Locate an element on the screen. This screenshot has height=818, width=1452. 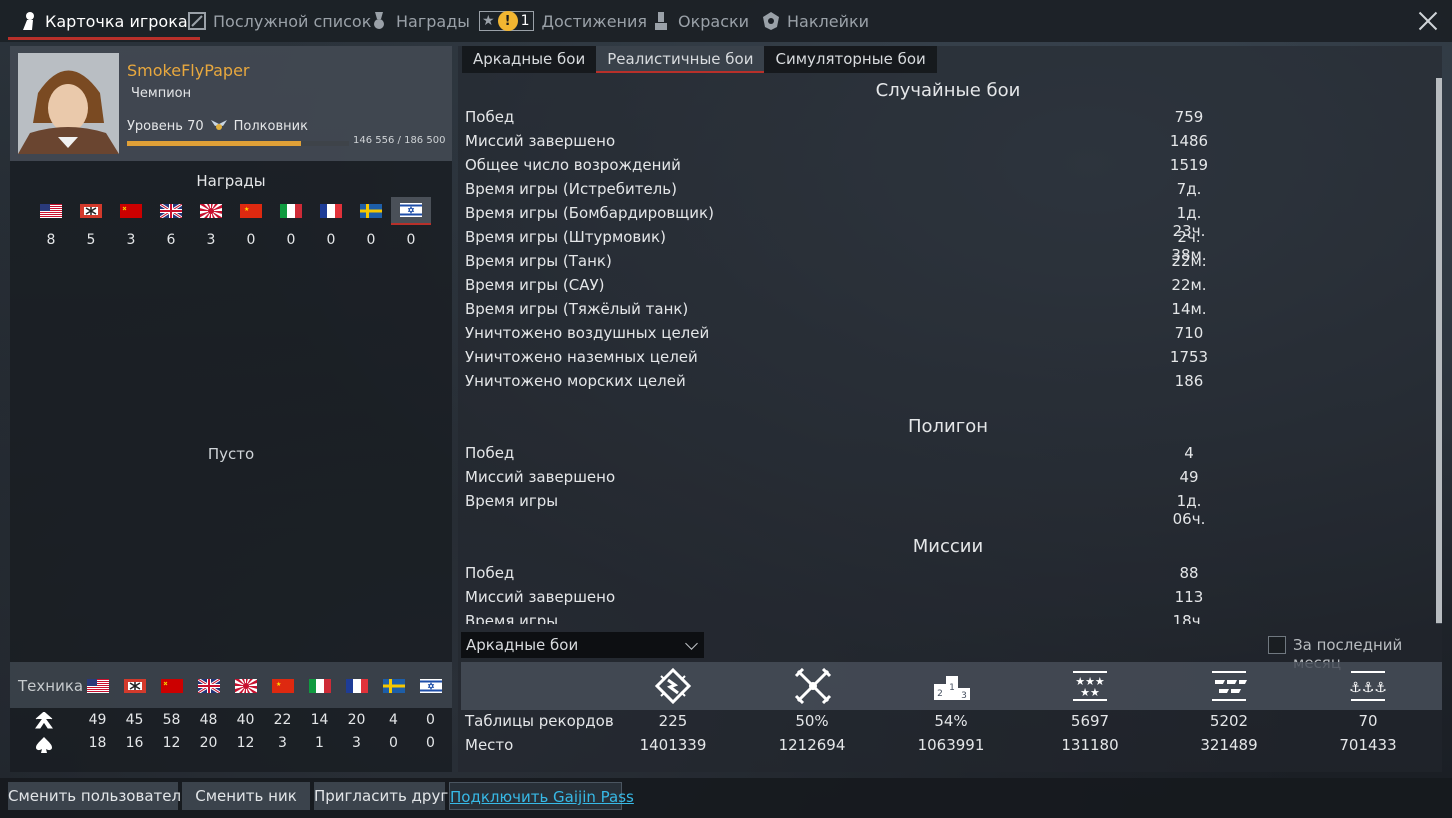
tech-researched-row: 49 45 58 48 40 22 14 20 4 0 is located at coordinates (264, 720).